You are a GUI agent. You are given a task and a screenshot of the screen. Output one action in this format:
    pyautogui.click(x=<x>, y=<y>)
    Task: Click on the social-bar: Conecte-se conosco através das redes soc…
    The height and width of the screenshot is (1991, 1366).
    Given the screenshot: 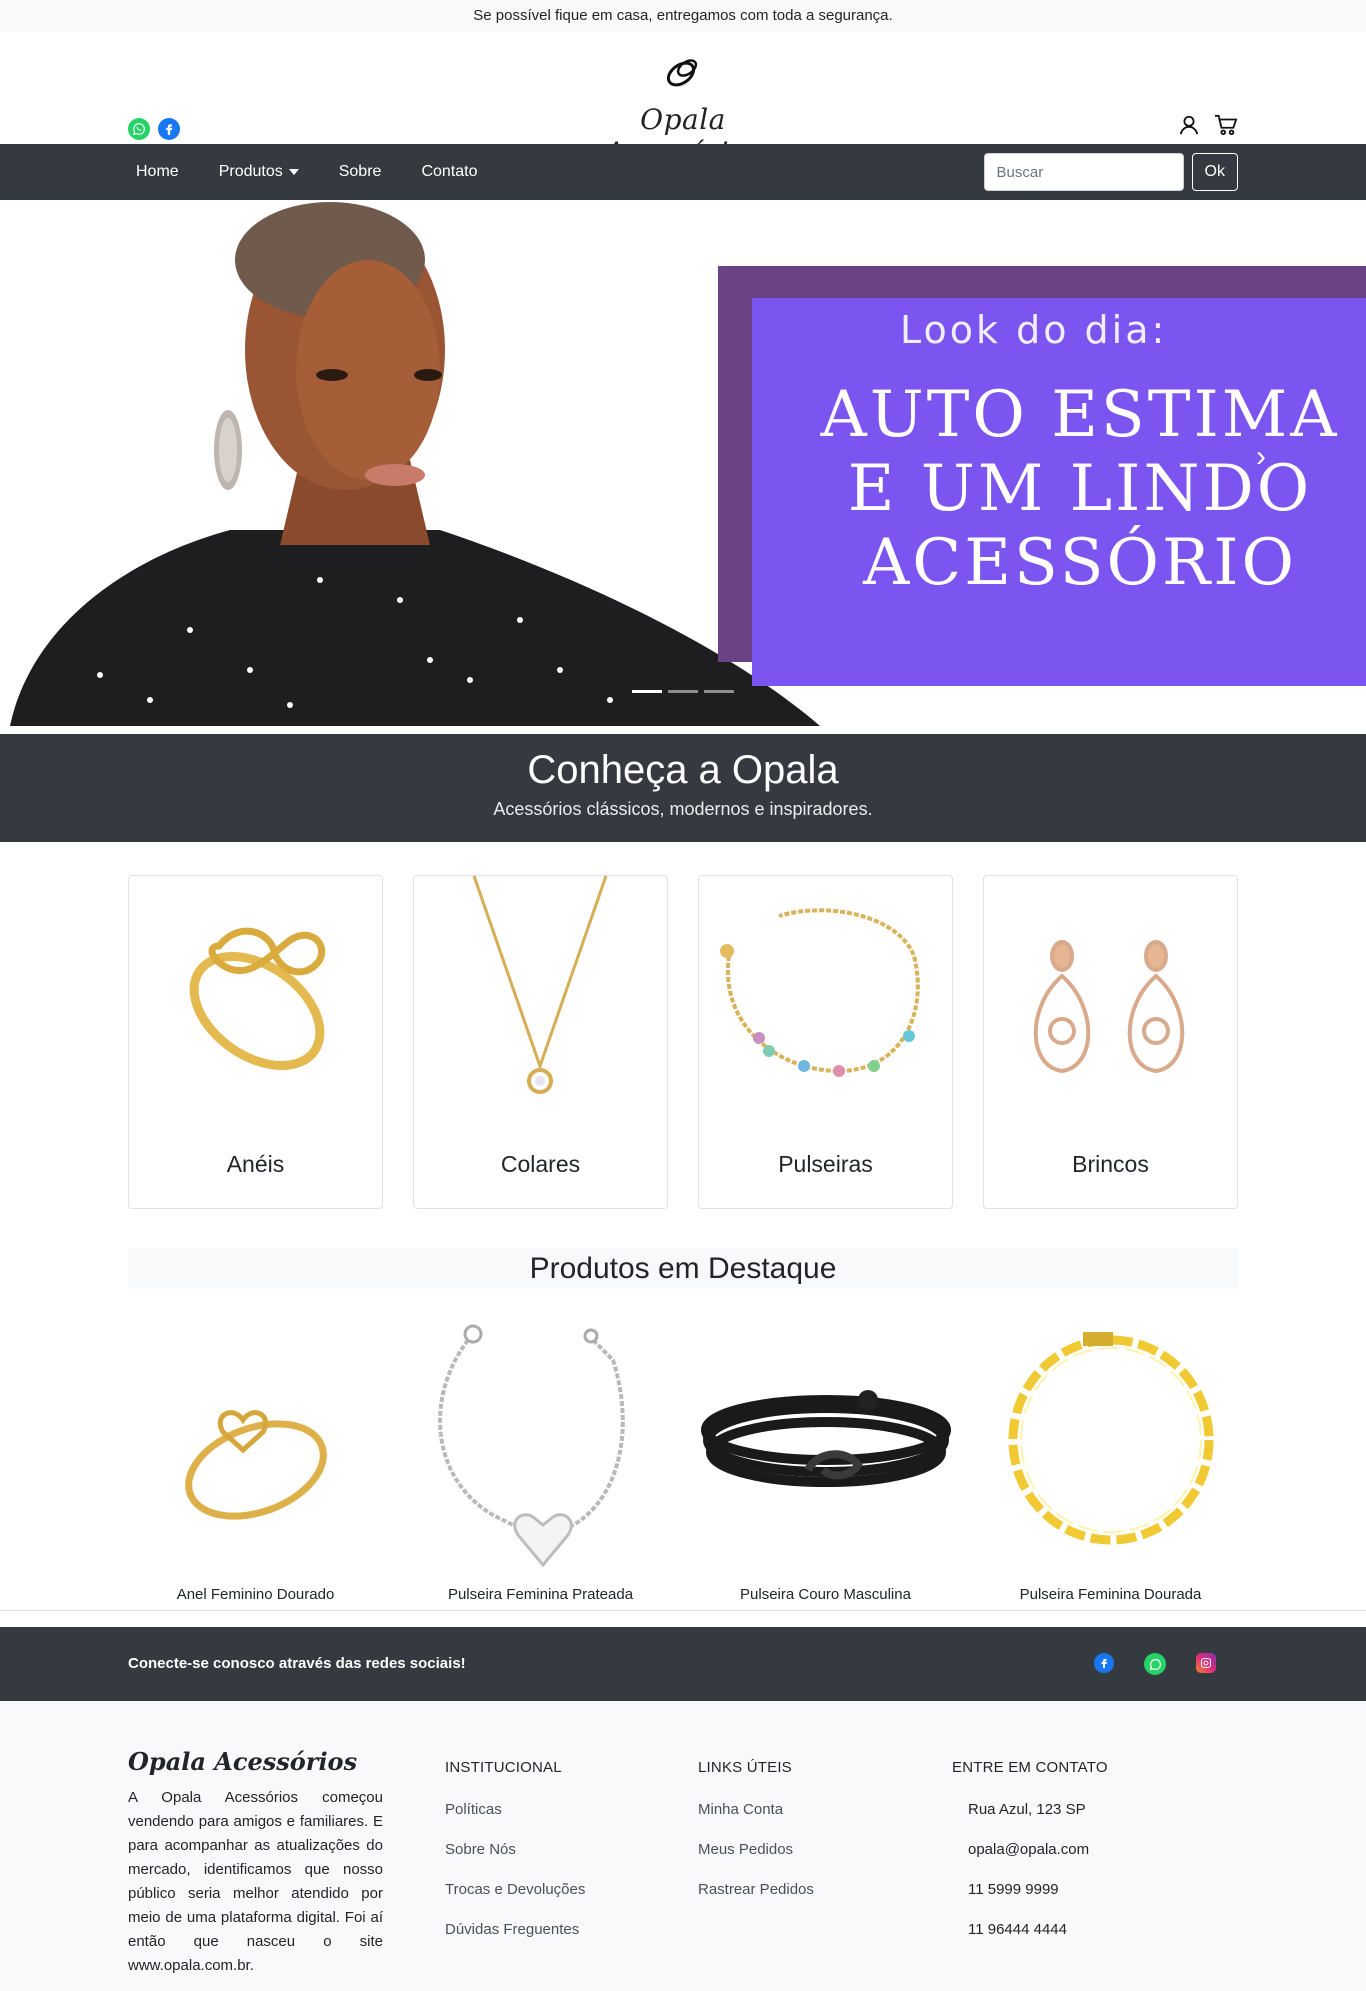 What is the action you would take?
    pyautogui.click(x=683, y=1664)
    